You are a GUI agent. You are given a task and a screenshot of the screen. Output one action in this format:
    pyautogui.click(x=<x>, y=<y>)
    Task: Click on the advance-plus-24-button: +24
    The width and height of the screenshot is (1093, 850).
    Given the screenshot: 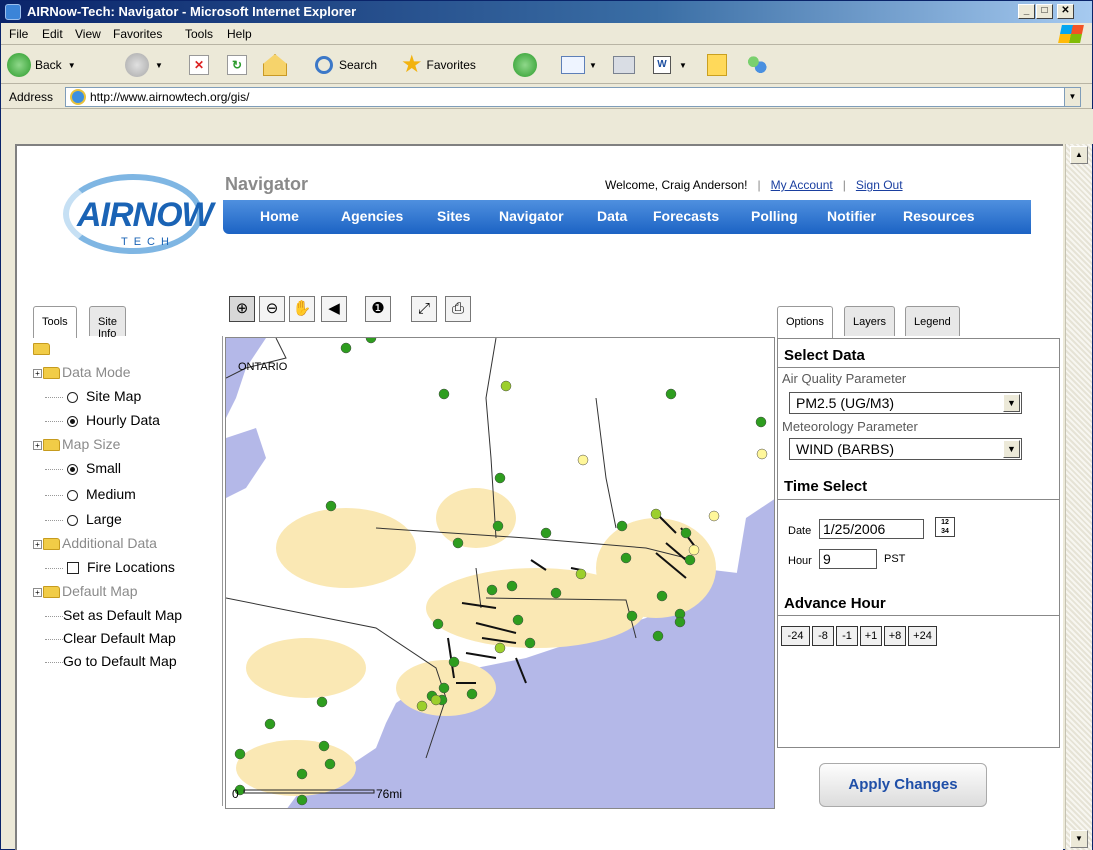 What is the action you would take?
    pyautogui.click(x=922, y=636)
    